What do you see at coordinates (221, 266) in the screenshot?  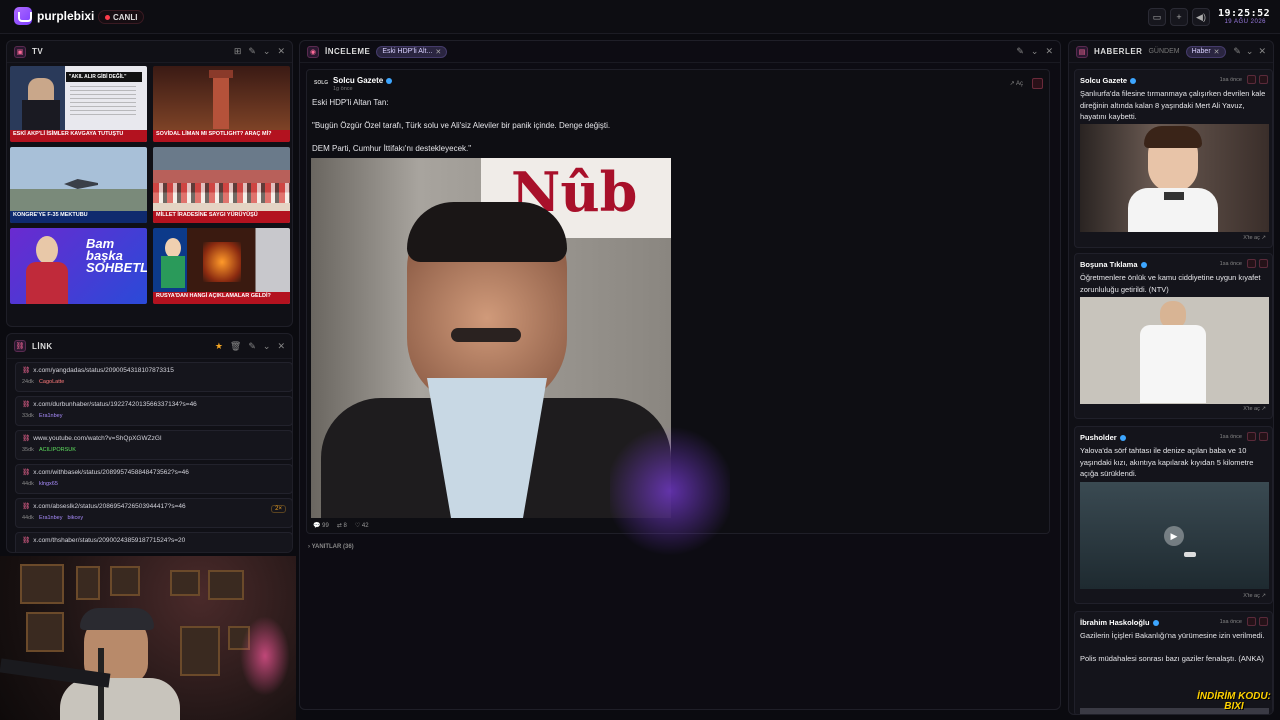 I see `tv-channel-6: RUSYA'DAN HANGİ AÇIKLAMALAR GELDİ?` at bounding box center [221, 266].